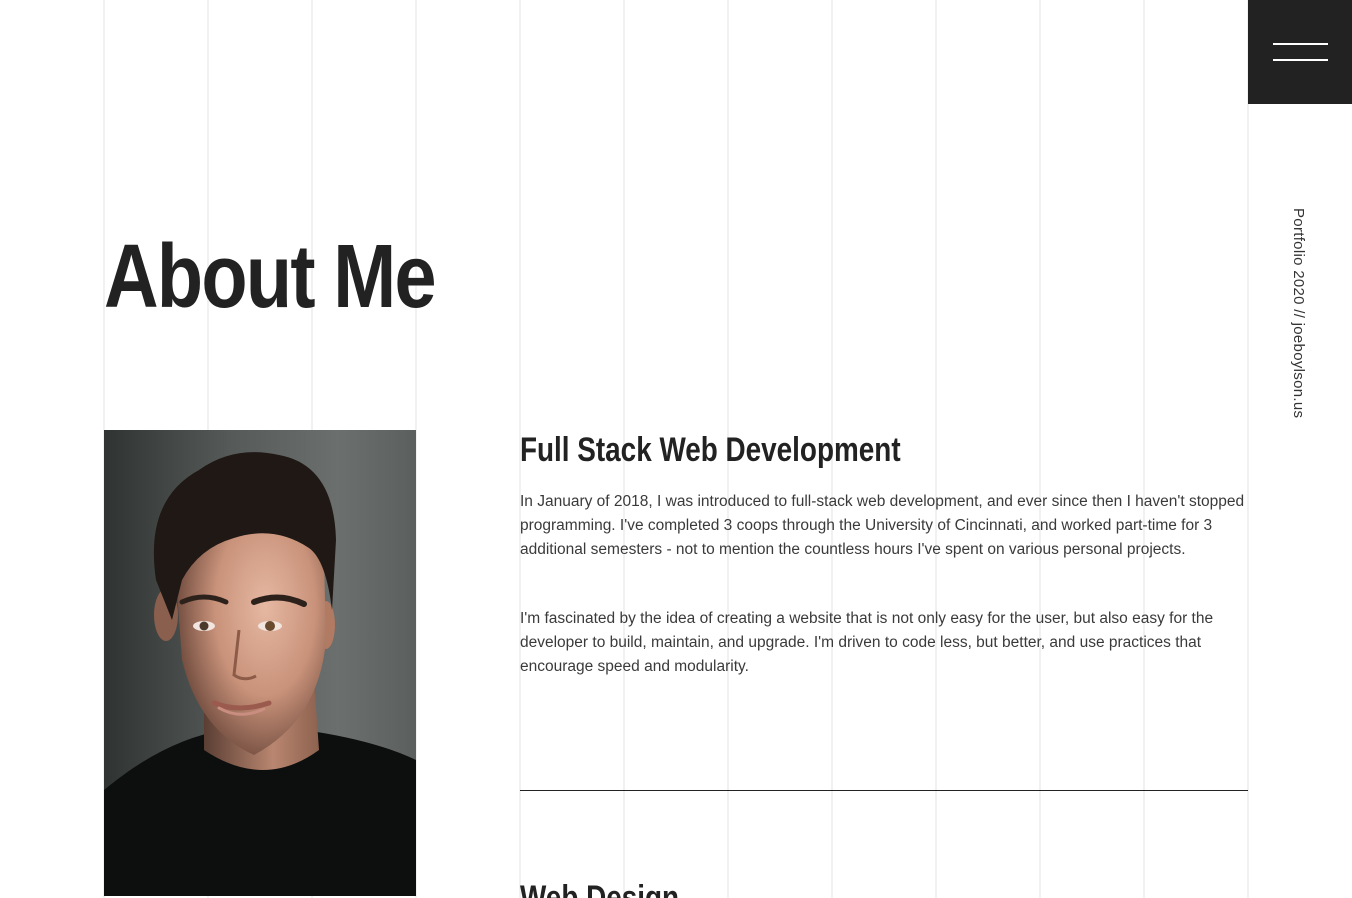 The image size is (1352, 898). Describe the element at coordinates (1298, 313) in the screenshot. I see `side-portfolio-label: Portfolio 2020 // joeboylson.us` at that location.